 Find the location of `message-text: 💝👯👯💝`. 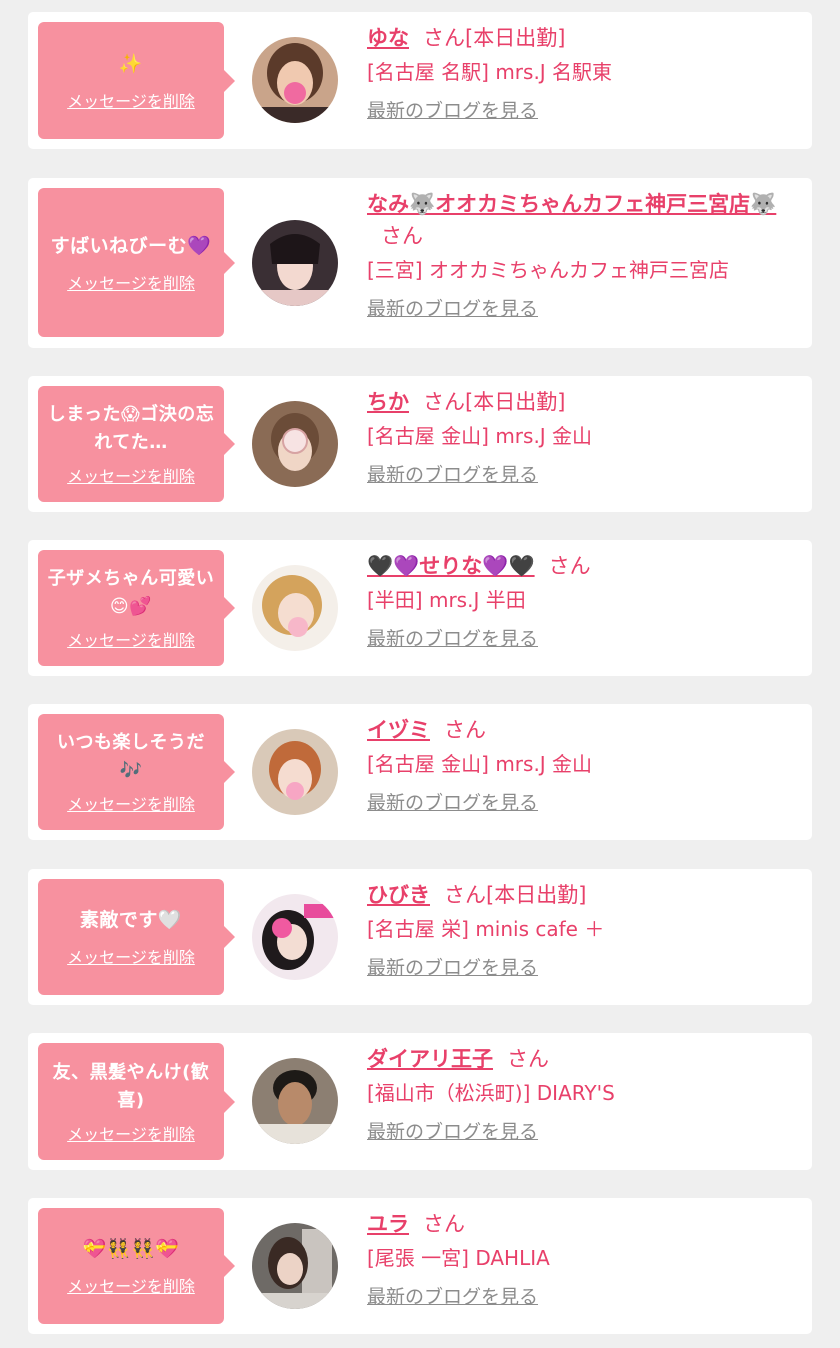

message-text: 💝👯👯💝 is located at coordinates (131, 1249).